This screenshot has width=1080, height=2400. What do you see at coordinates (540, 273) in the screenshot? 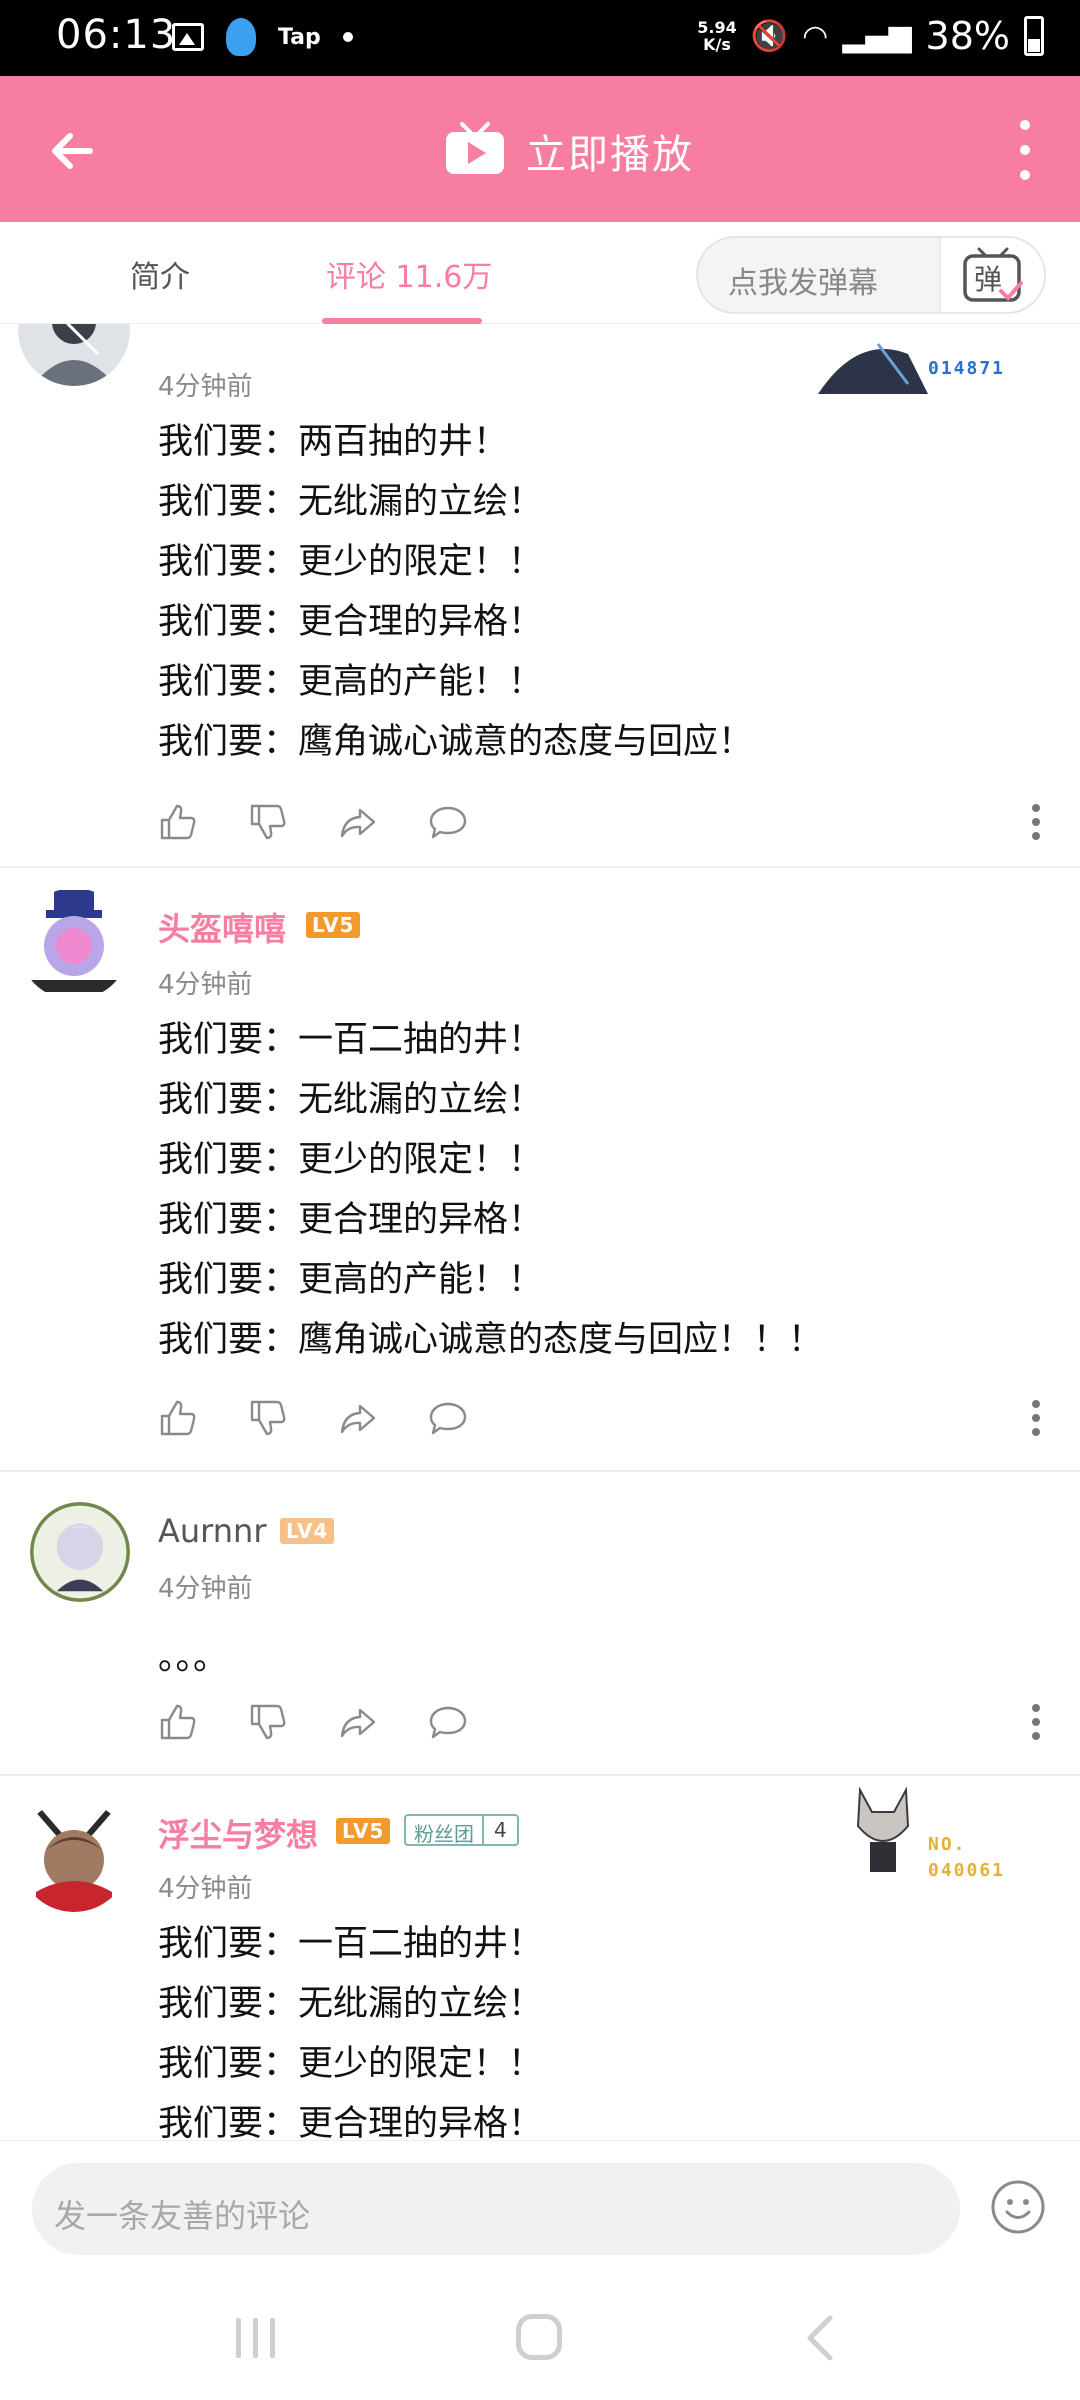
I see `tab-bar: 简介 评论 11.6万 点我发弹幕 弹` at bounding box center [540, 273].